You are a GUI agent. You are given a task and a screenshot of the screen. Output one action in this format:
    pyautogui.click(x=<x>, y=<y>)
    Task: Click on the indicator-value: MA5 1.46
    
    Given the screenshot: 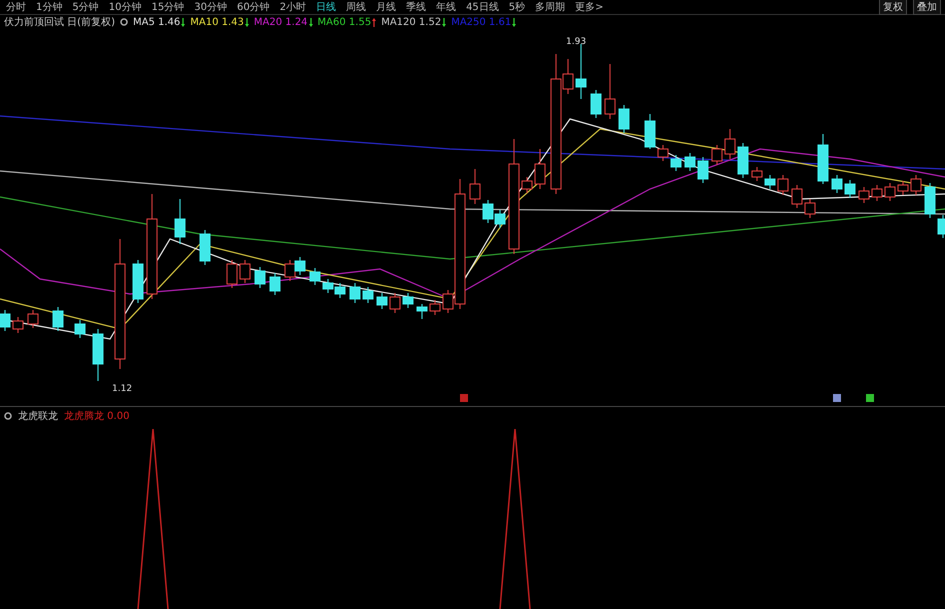 What is the action you would take?
    pyautogui.click(x=156, y=22)
    